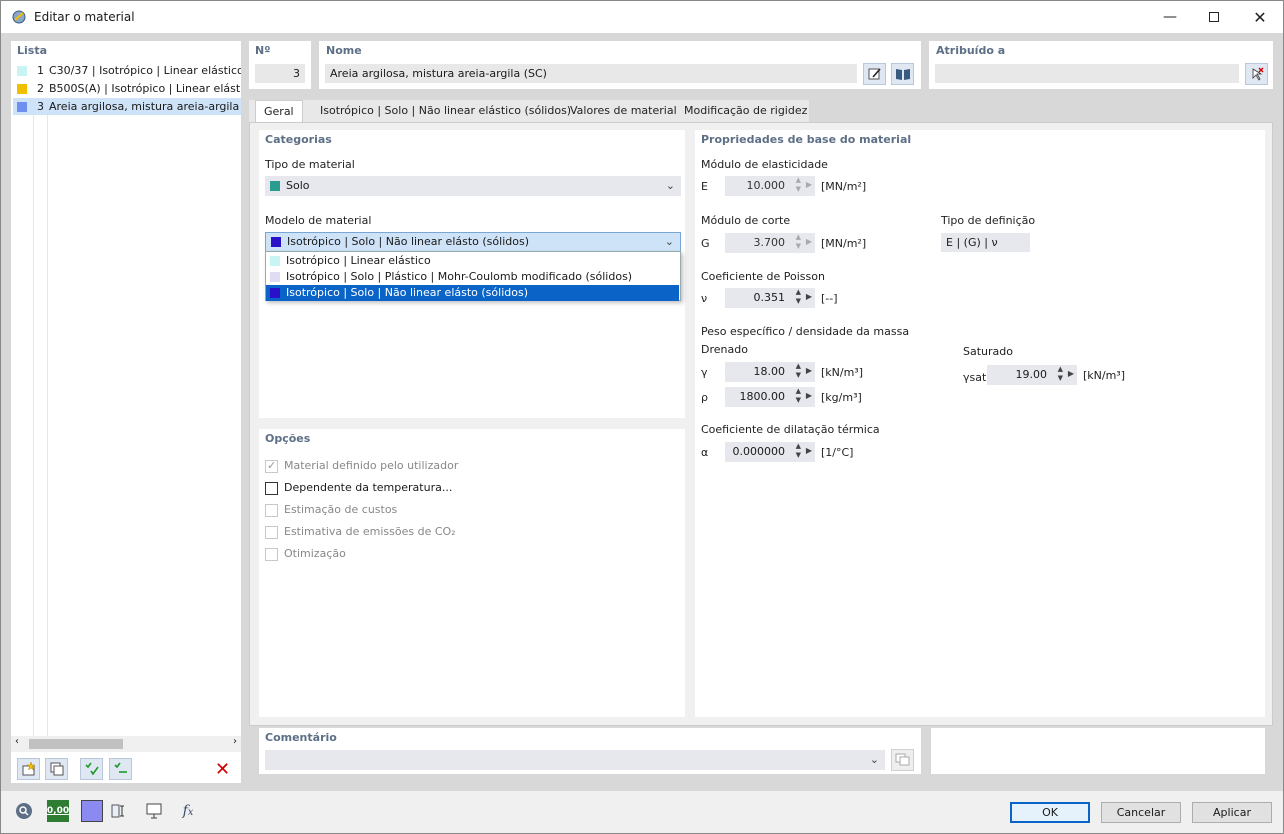 This screenshot has width=1284, height=834. Describe the element at coordinates (623, 111) in the screenshot. I see `tab-material-values: Valores de material` at that location.